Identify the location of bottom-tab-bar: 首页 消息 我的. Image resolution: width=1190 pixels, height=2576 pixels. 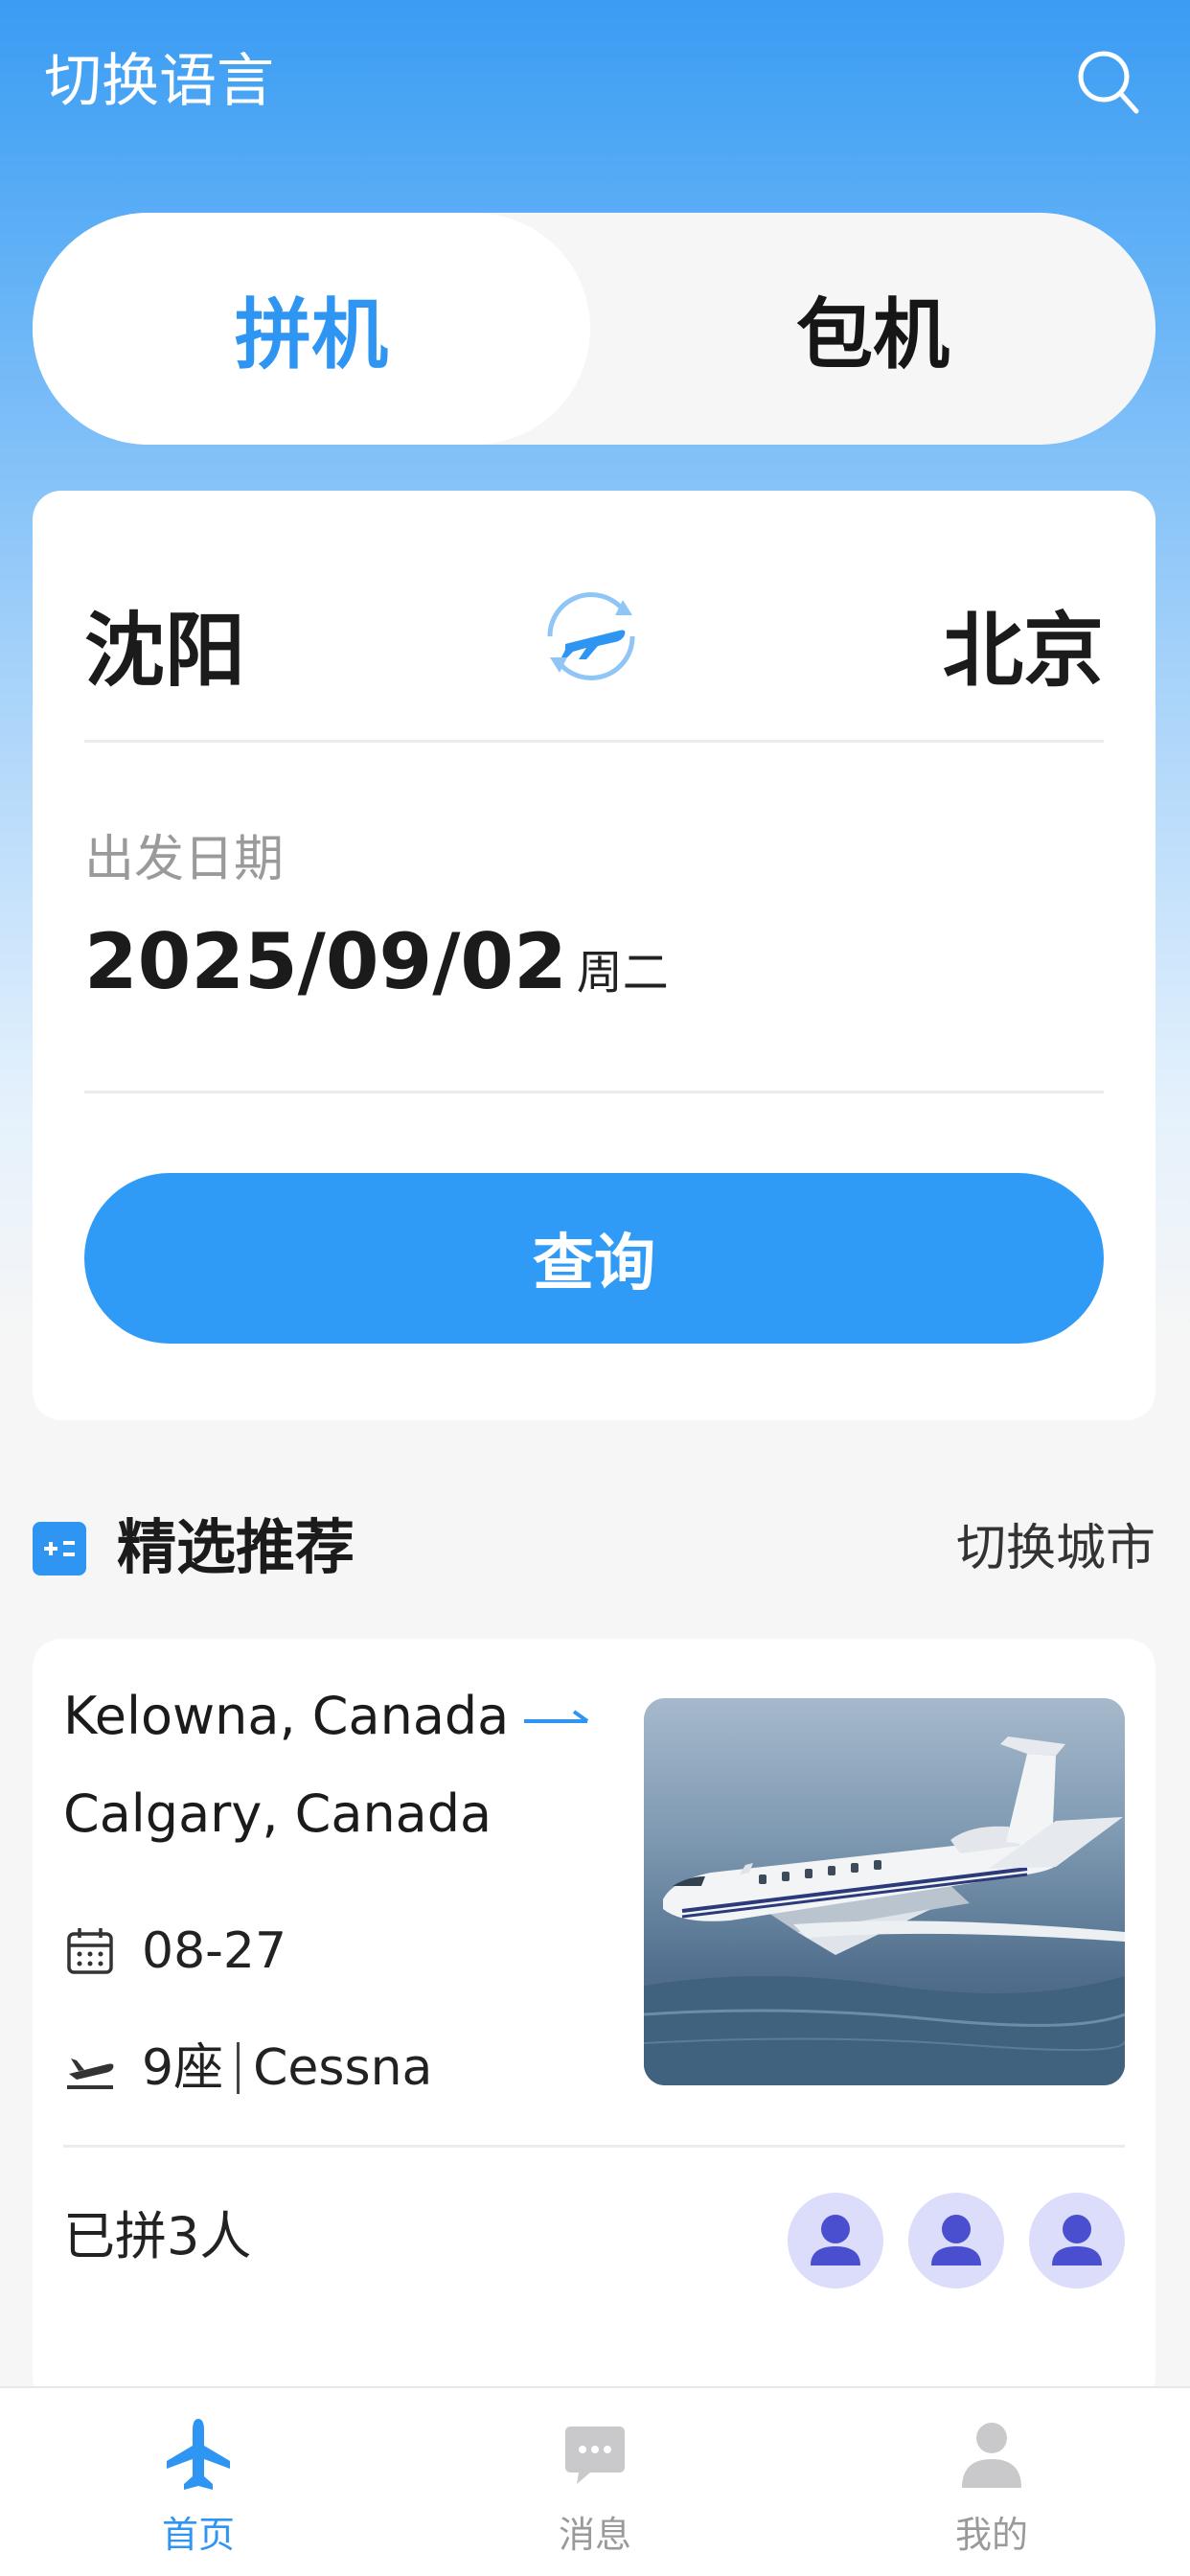
(595, 2481).